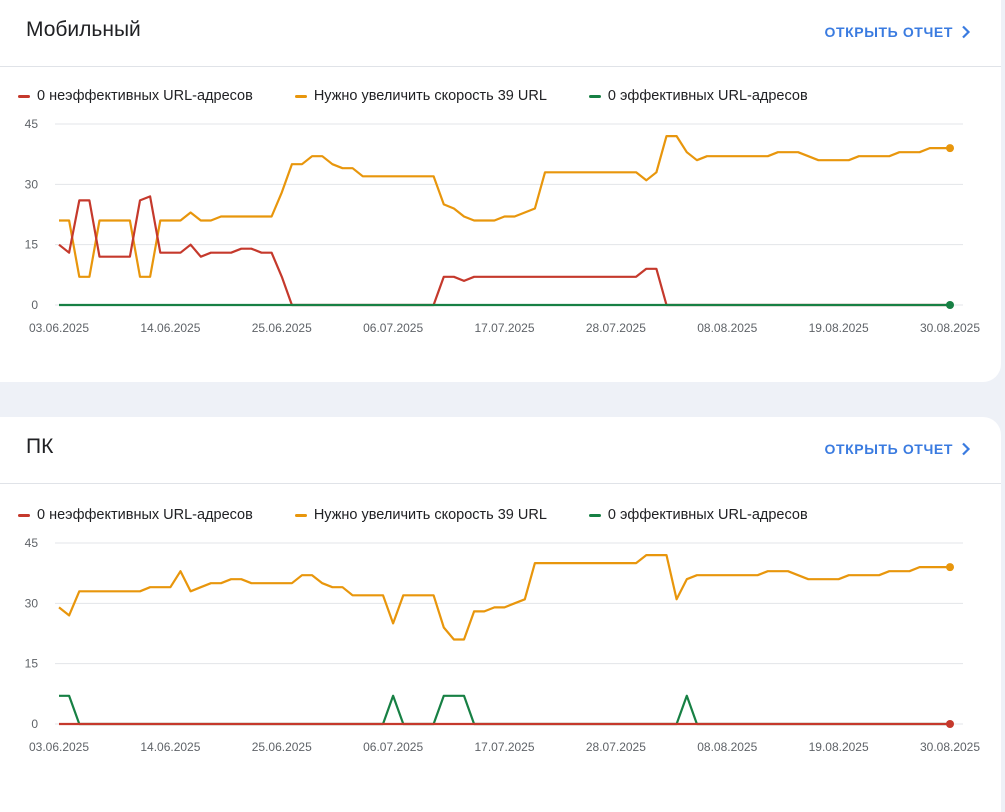 The height and width of the screenshot is (812, 1005). Describe the element at coordinates (83, 29) in the screenshot. I see `card-title: Мобильный` at that location.